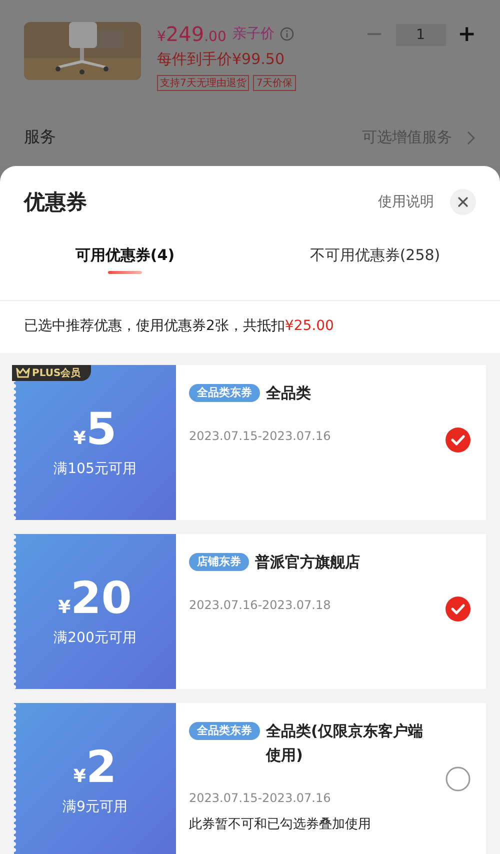 This screenshot has width=500, height=854. What do you see at coordinates (51, 373) in the screenshot?
I see `plus-member-badge: PLUS会员` at bounding box center [51, 373].